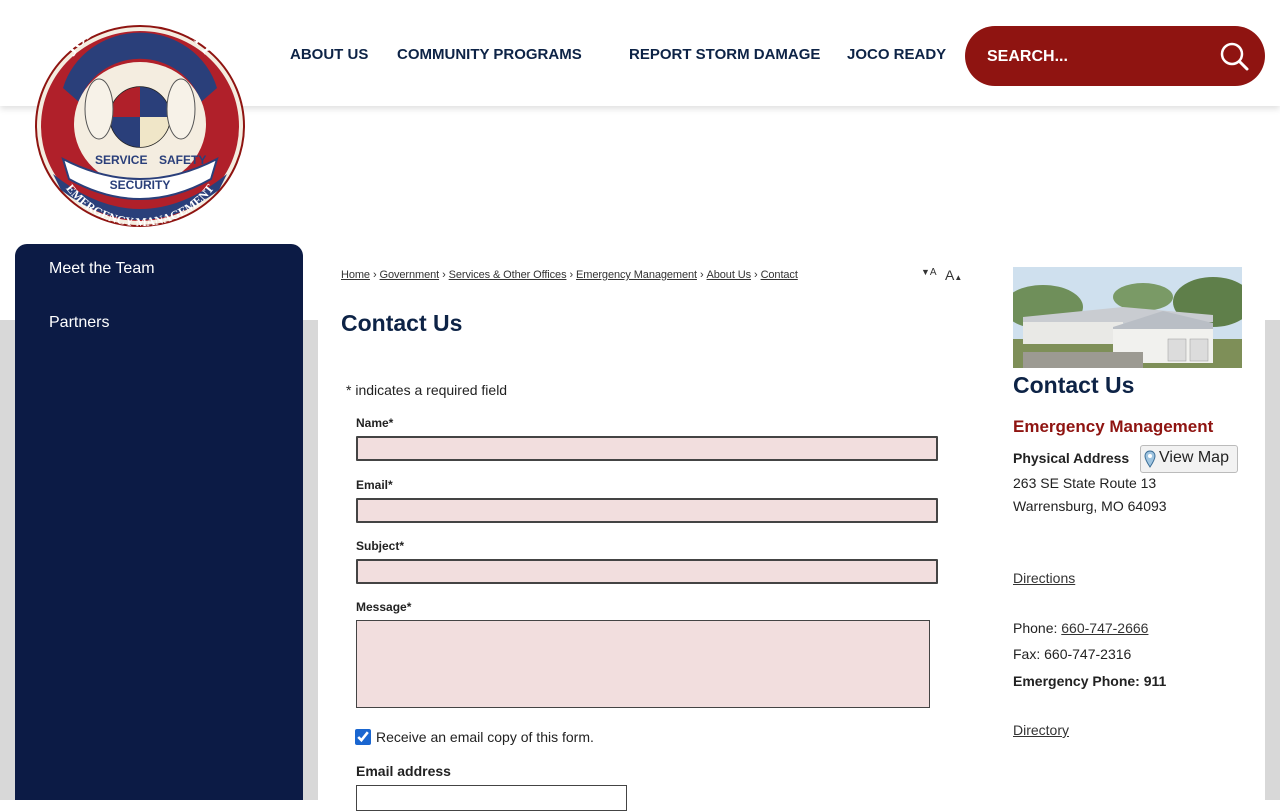 The width and height of the screenshot is (1280, 811). What do you see at coordinates (427, 390) in the screenshot?
I see `required-field-note: * indicates a required field` at bounding box center [427, 390].